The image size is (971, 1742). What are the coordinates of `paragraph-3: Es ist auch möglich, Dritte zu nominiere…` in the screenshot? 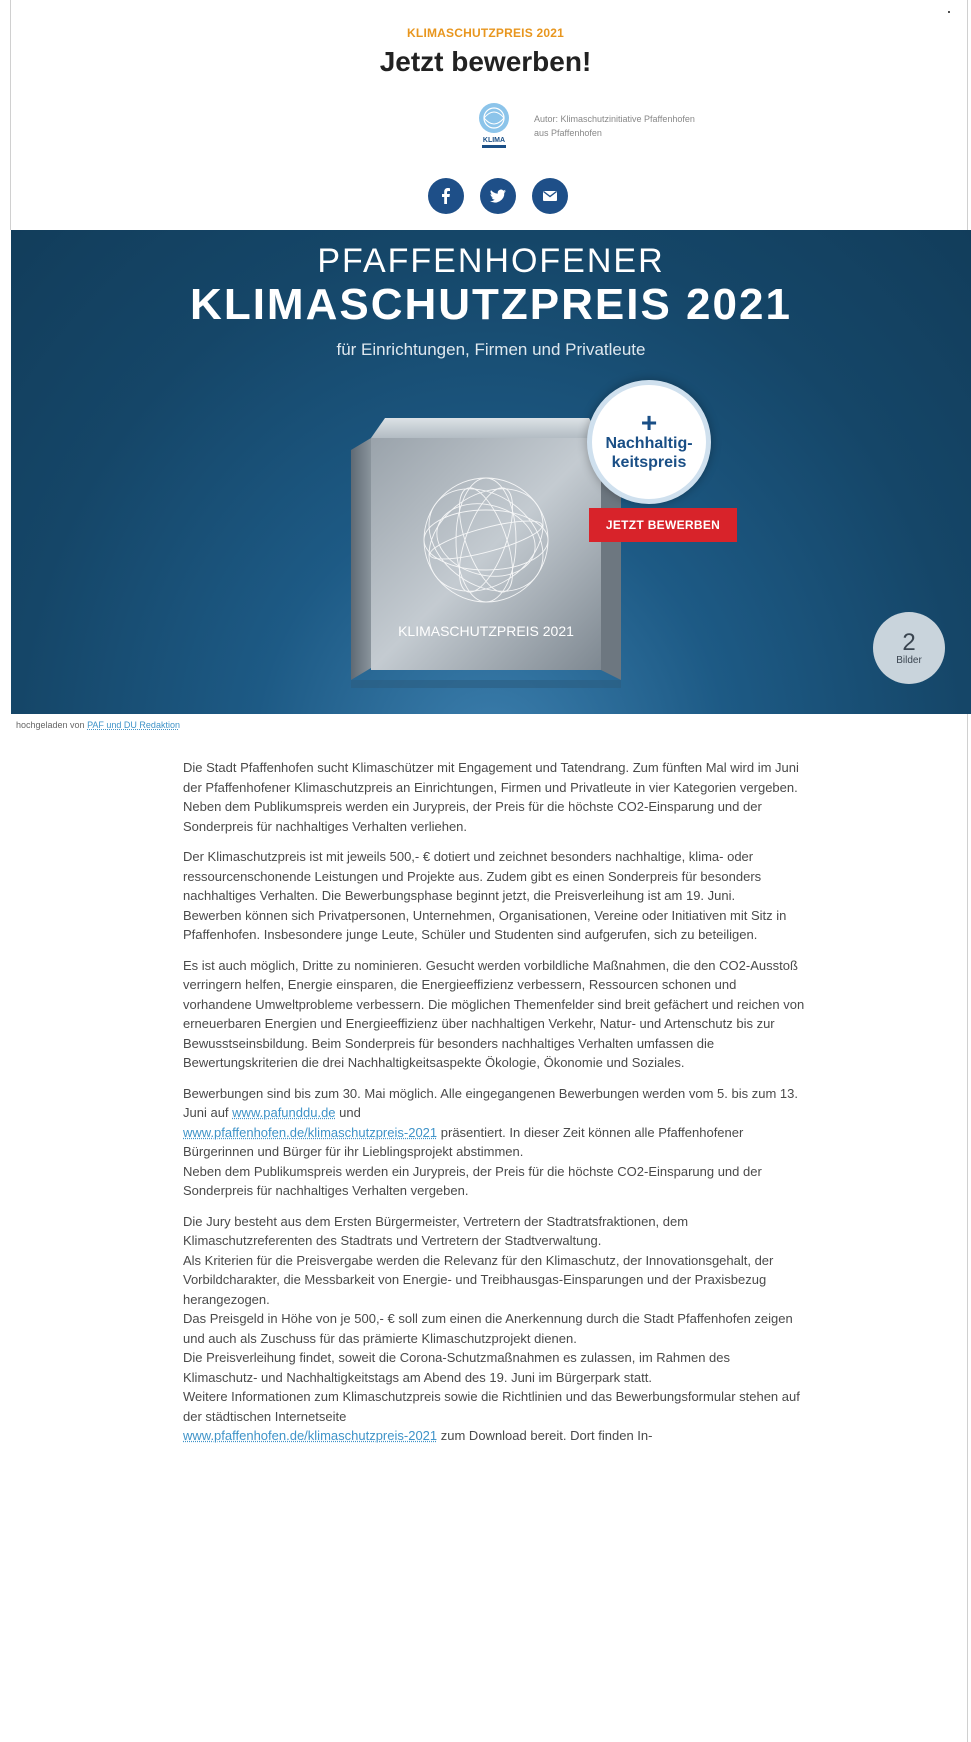 It's located at (494, 1014).